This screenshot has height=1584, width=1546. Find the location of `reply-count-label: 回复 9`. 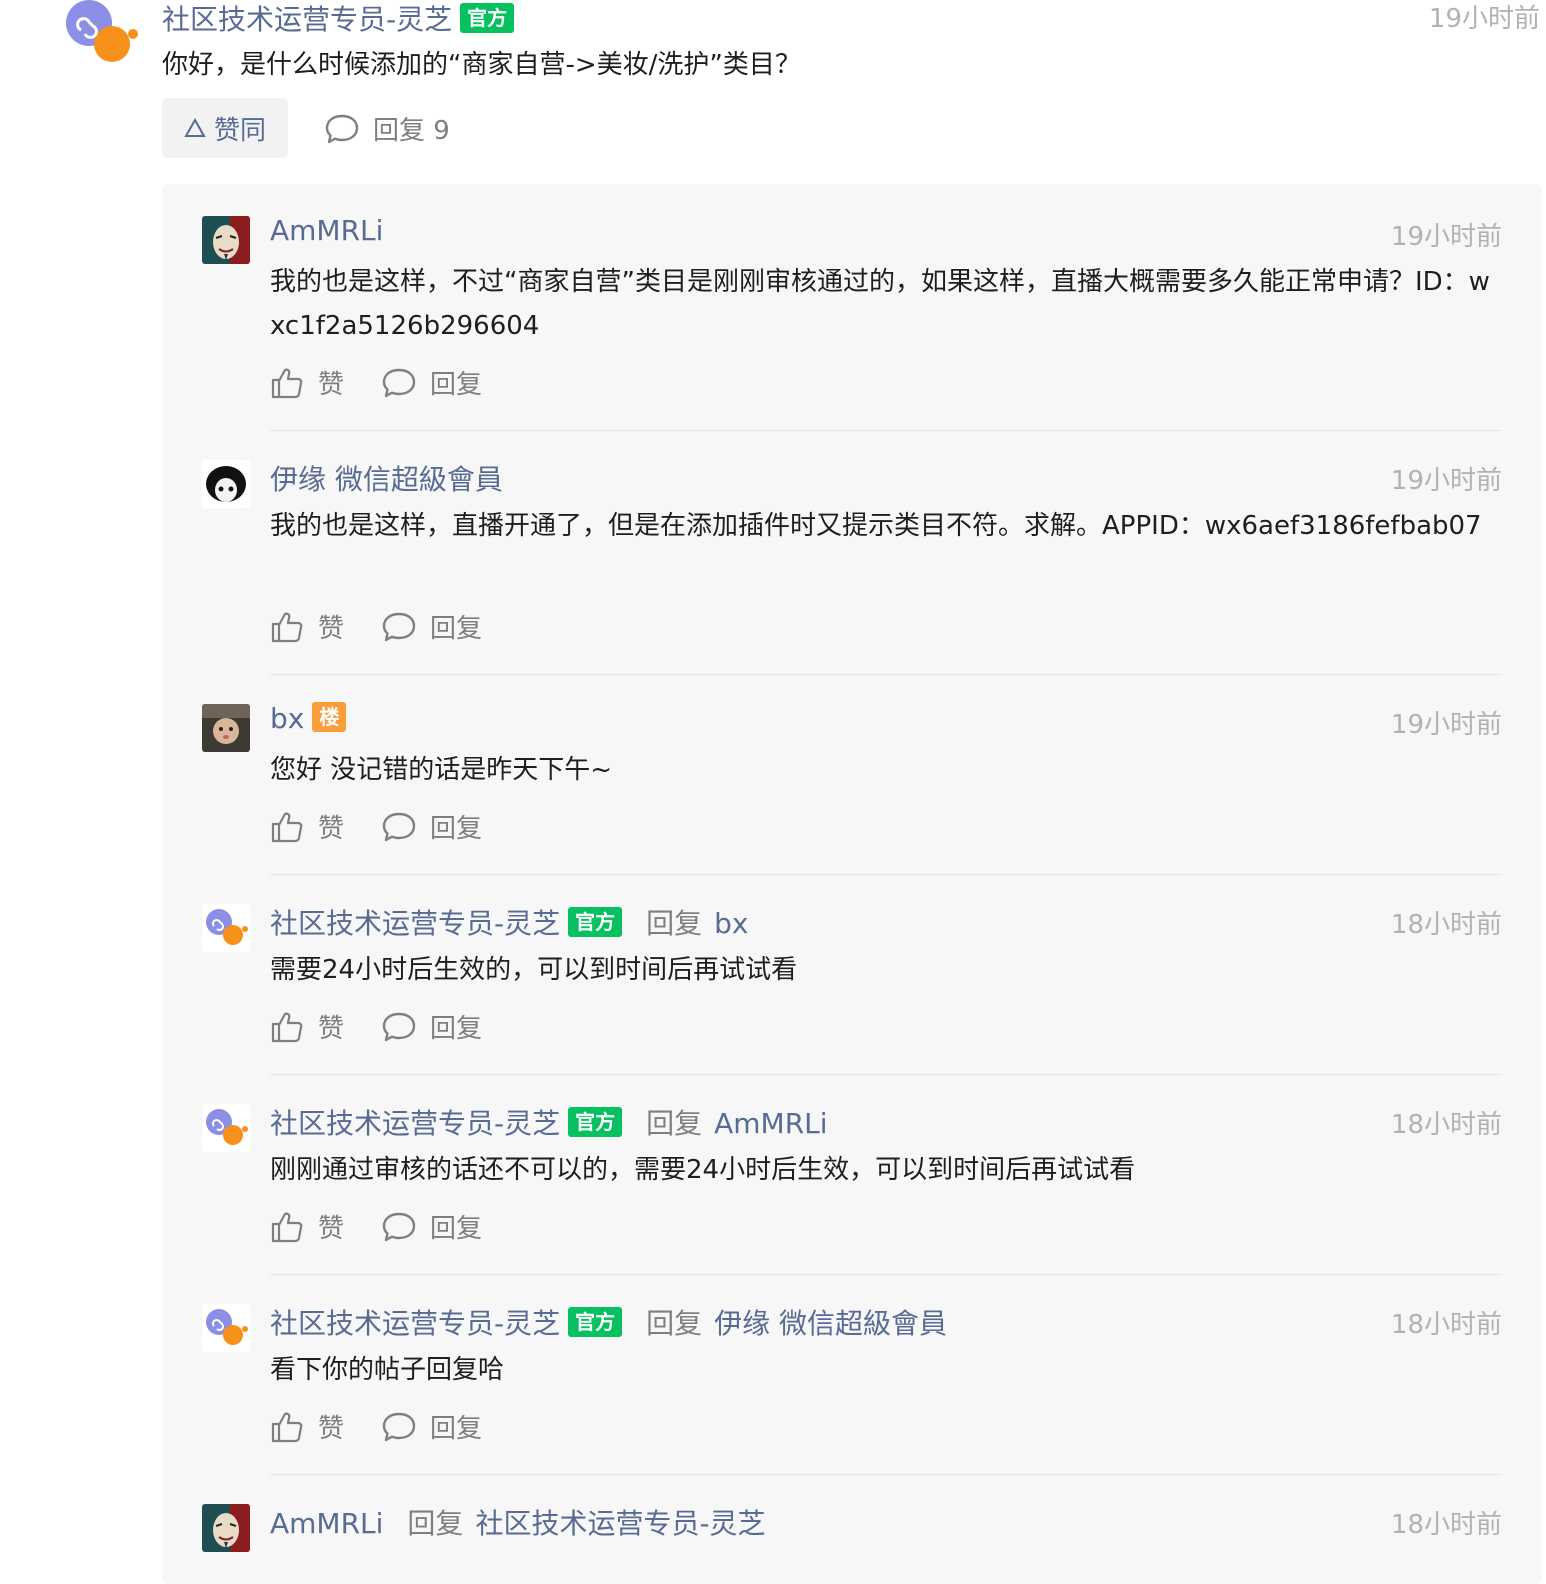

reply-count-label: 回复 9 is located at coordinates (411, 131).